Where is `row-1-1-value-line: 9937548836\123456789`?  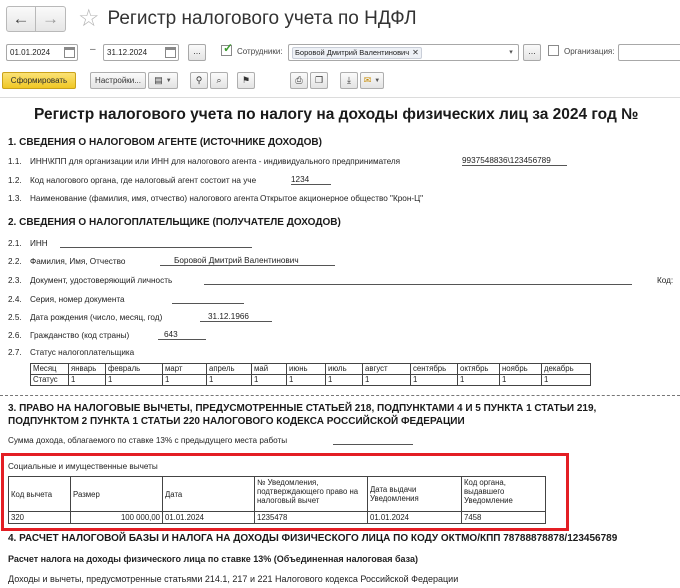
row-1-1-value-line: 9937548836\123456789 is located at coordinates (514, 161).